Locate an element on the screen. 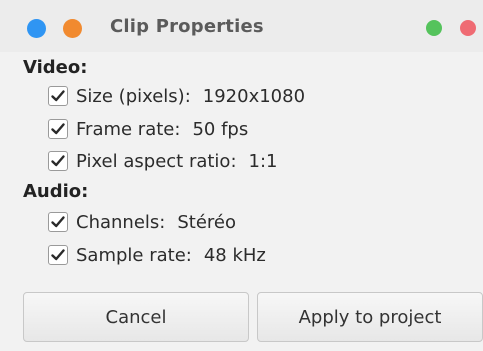 The image size is (483, 351). sample-rate-checkbox is located at coordinates (58, 255).